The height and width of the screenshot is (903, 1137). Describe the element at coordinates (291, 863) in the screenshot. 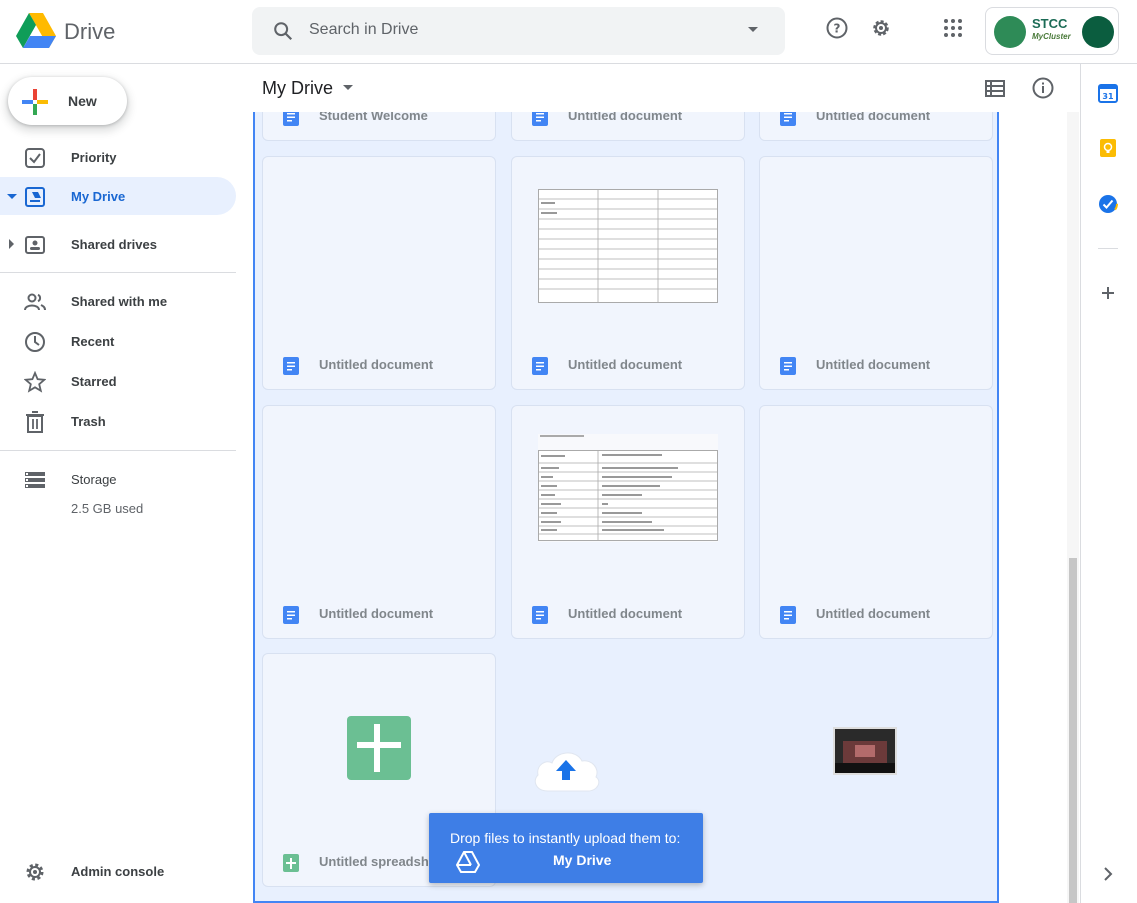

I see `sheet-icon` at that location.